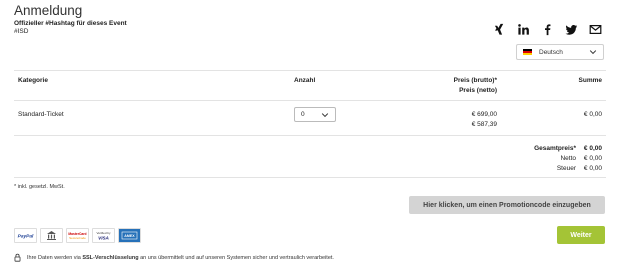 The width and height of the screenshot is (620, 270). Describe the element at coordinates (592, 114) in the screenshot. I see `row-sum-value: € 0,00` at that location.